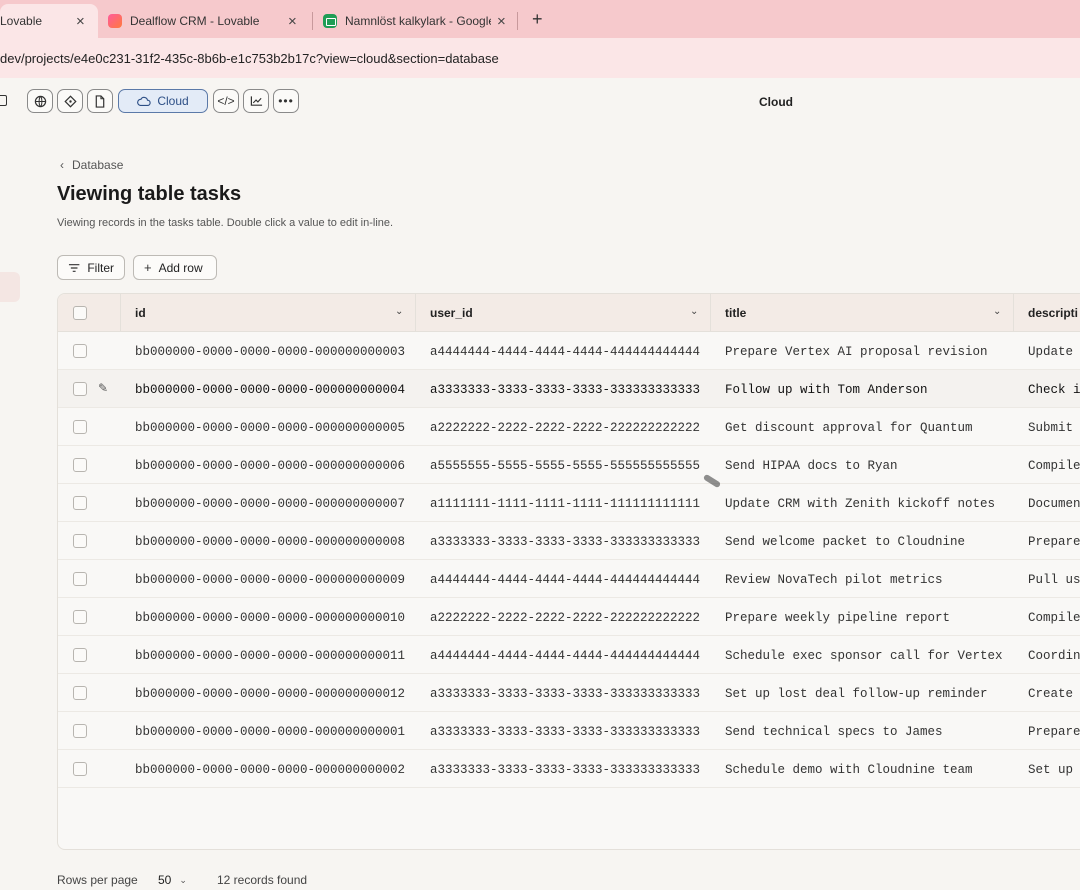 This screenshot has height=890, width=1080. Describe the element at coordinates (826, 390) in the screenshot. I see `cell-title: Follow up with Tom Anderson` at that location.